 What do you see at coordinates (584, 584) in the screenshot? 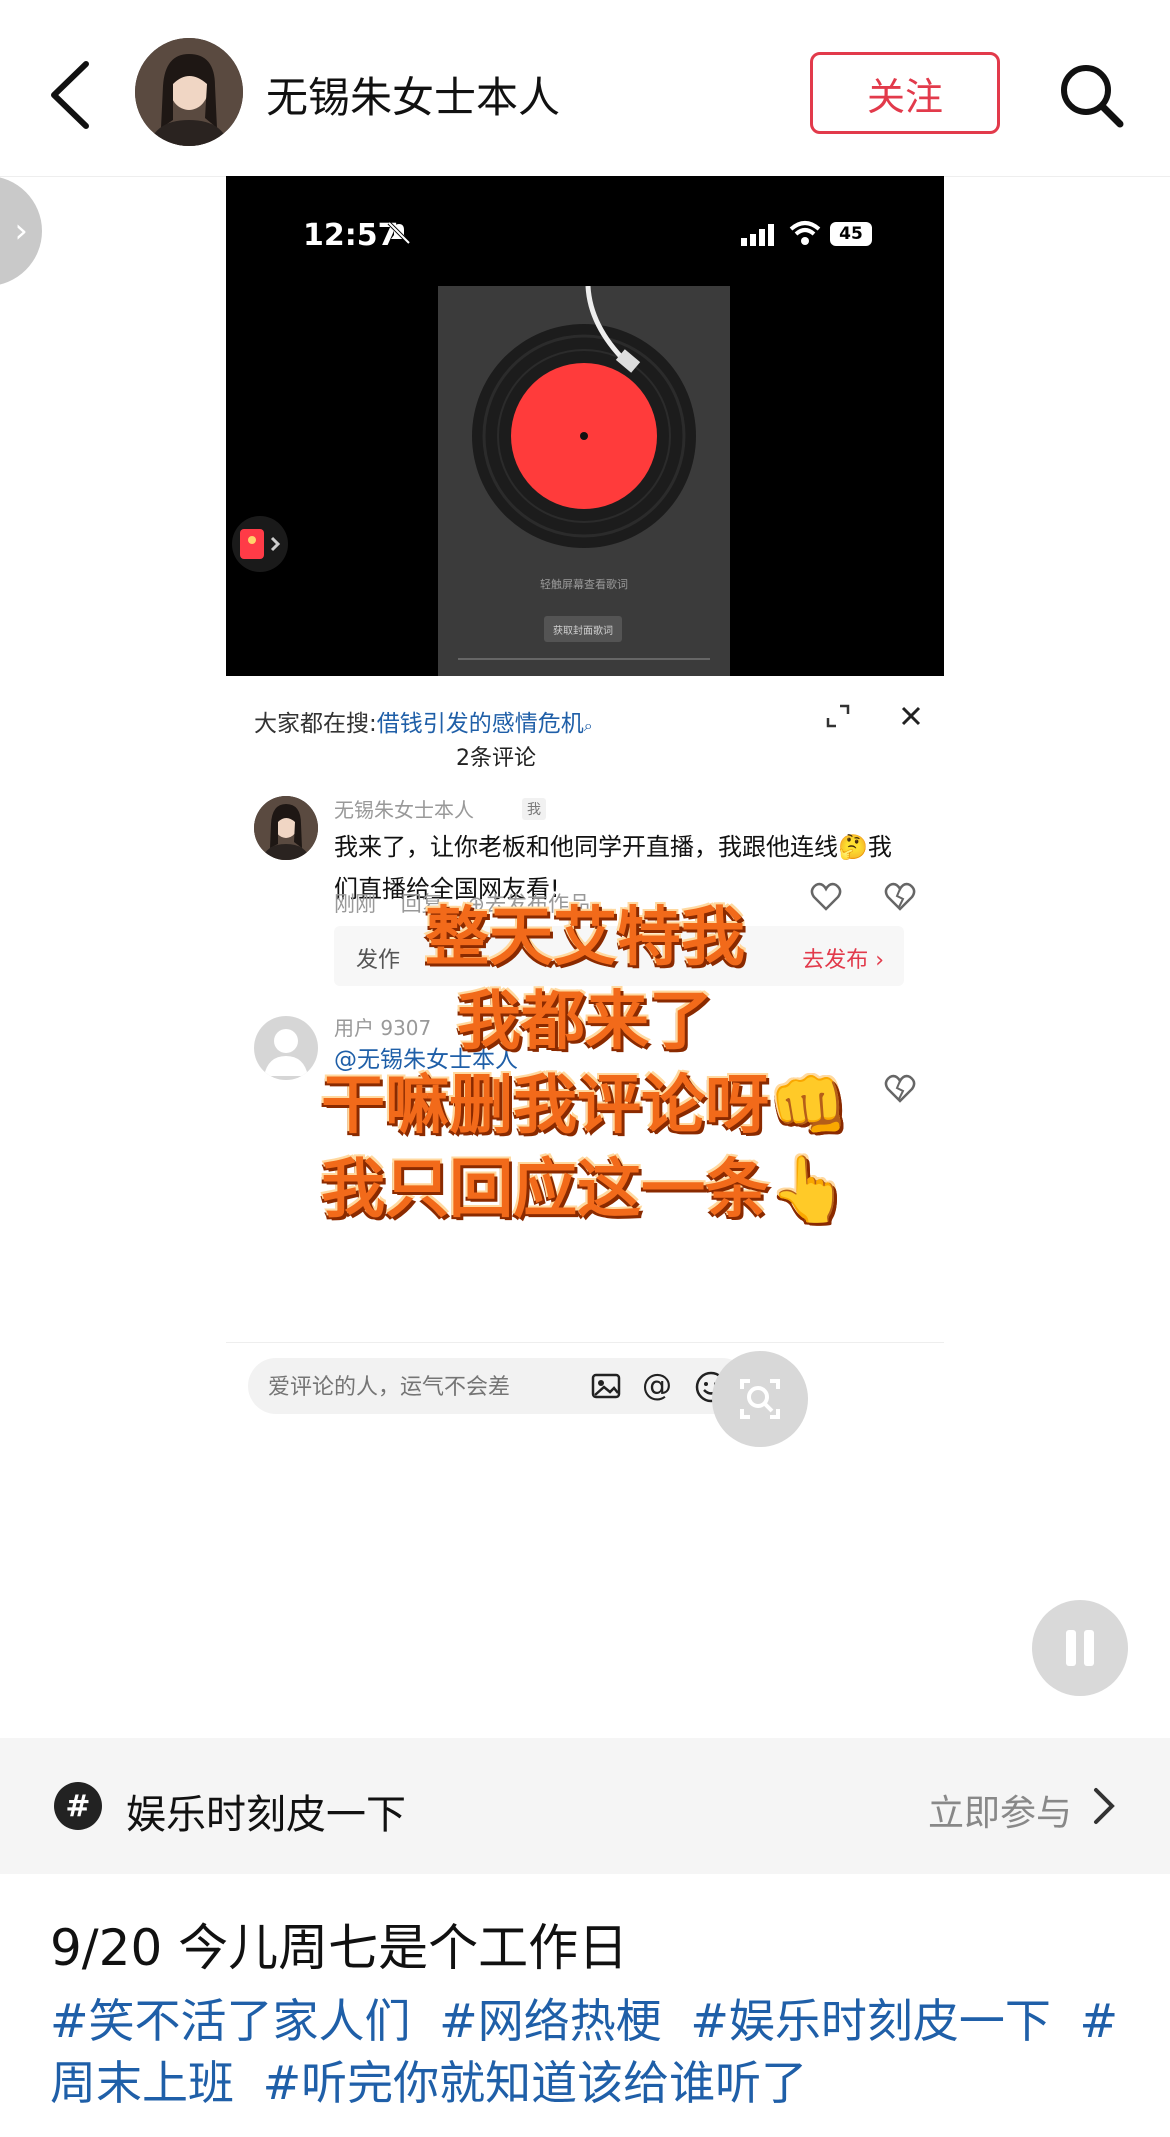
I see `player-hint: 轻触屏幕查看歌词` at bounding box center [584, 584].